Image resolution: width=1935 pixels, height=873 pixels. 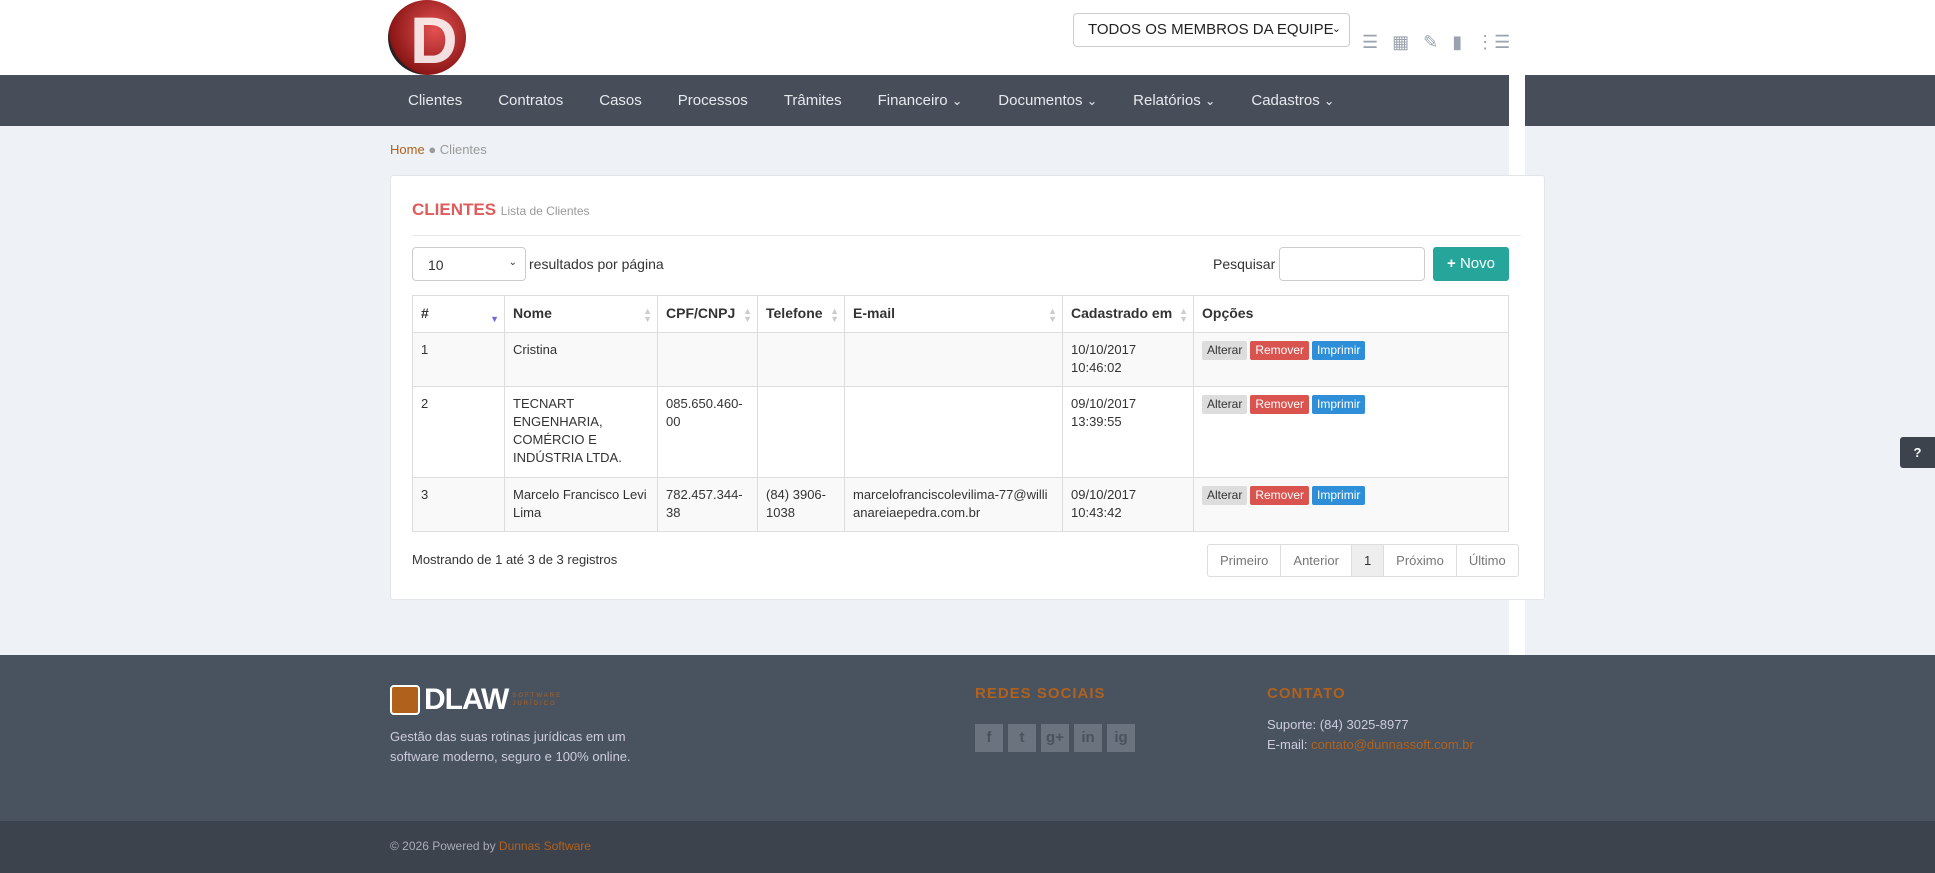 I want to click on team-member-select: TODOS OS MEMBROS DA EQUIPE ⌄, so click(x=1211, y=30).